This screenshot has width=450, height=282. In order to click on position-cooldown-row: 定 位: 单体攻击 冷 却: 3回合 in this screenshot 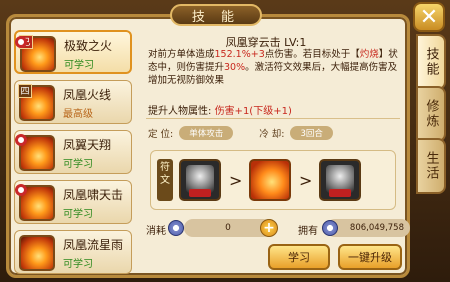, I will do `click(240, 133)`.